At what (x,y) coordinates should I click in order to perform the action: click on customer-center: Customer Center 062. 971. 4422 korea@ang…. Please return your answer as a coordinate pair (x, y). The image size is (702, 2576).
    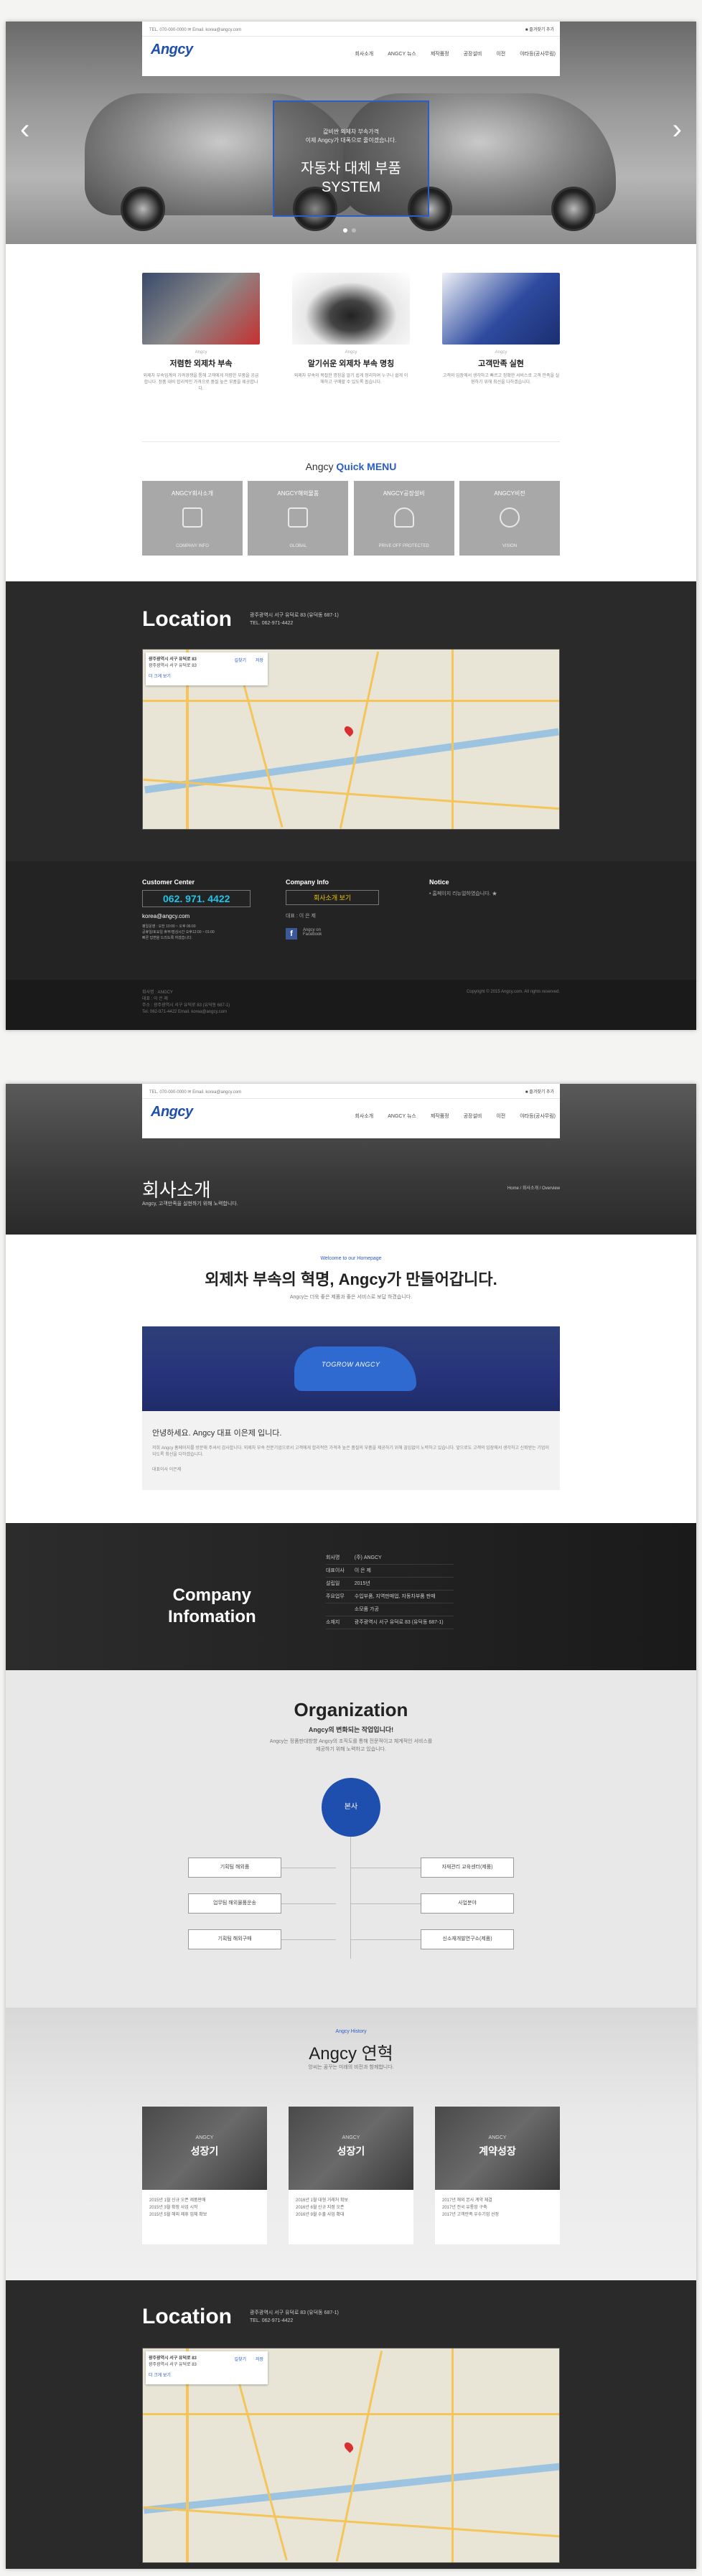
    Looking at the image, I should click on (196, 910).